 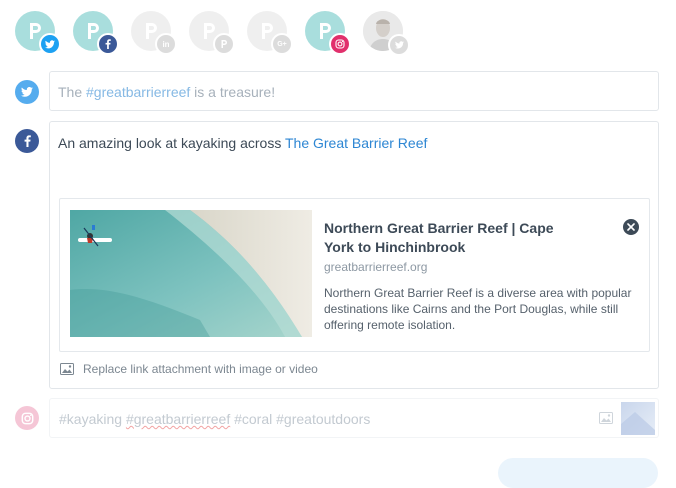 What do you see at coordinates (27, 141) in the screenshot?
I see `facebook-network-icon` at bounding box center [27, 141].